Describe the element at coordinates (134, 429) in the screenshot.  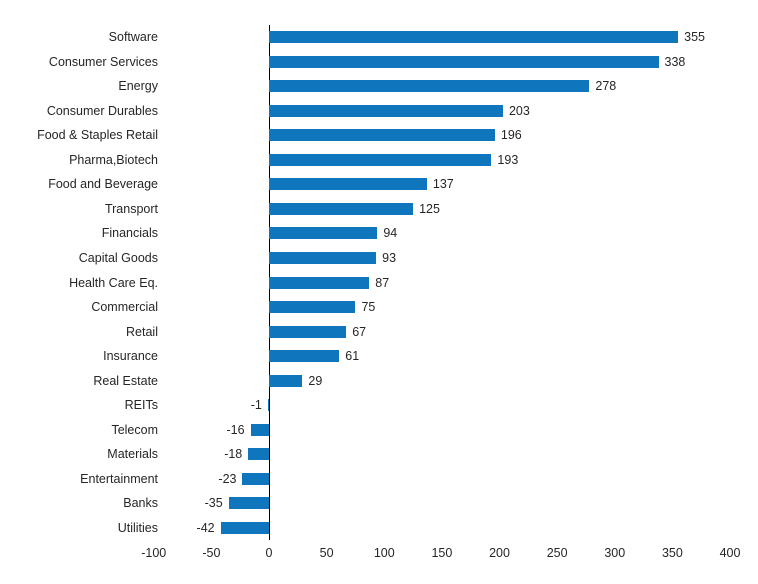
I see `category-label: Telecom` at that location.